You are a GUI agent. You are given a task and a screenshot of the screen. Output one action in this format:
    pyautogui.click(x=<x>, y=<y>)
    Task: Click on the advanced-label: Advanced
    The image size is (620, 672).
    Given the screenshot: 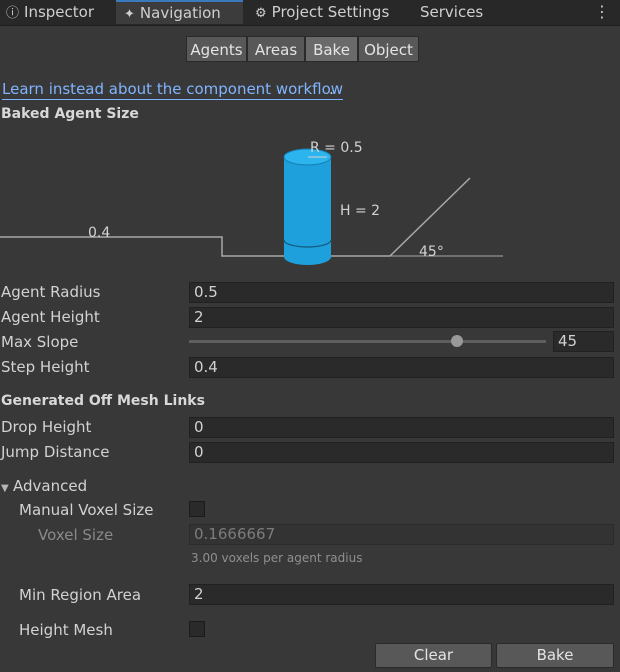 What is the action you would take?
    pyautogui.click(x=50, y=486)
    